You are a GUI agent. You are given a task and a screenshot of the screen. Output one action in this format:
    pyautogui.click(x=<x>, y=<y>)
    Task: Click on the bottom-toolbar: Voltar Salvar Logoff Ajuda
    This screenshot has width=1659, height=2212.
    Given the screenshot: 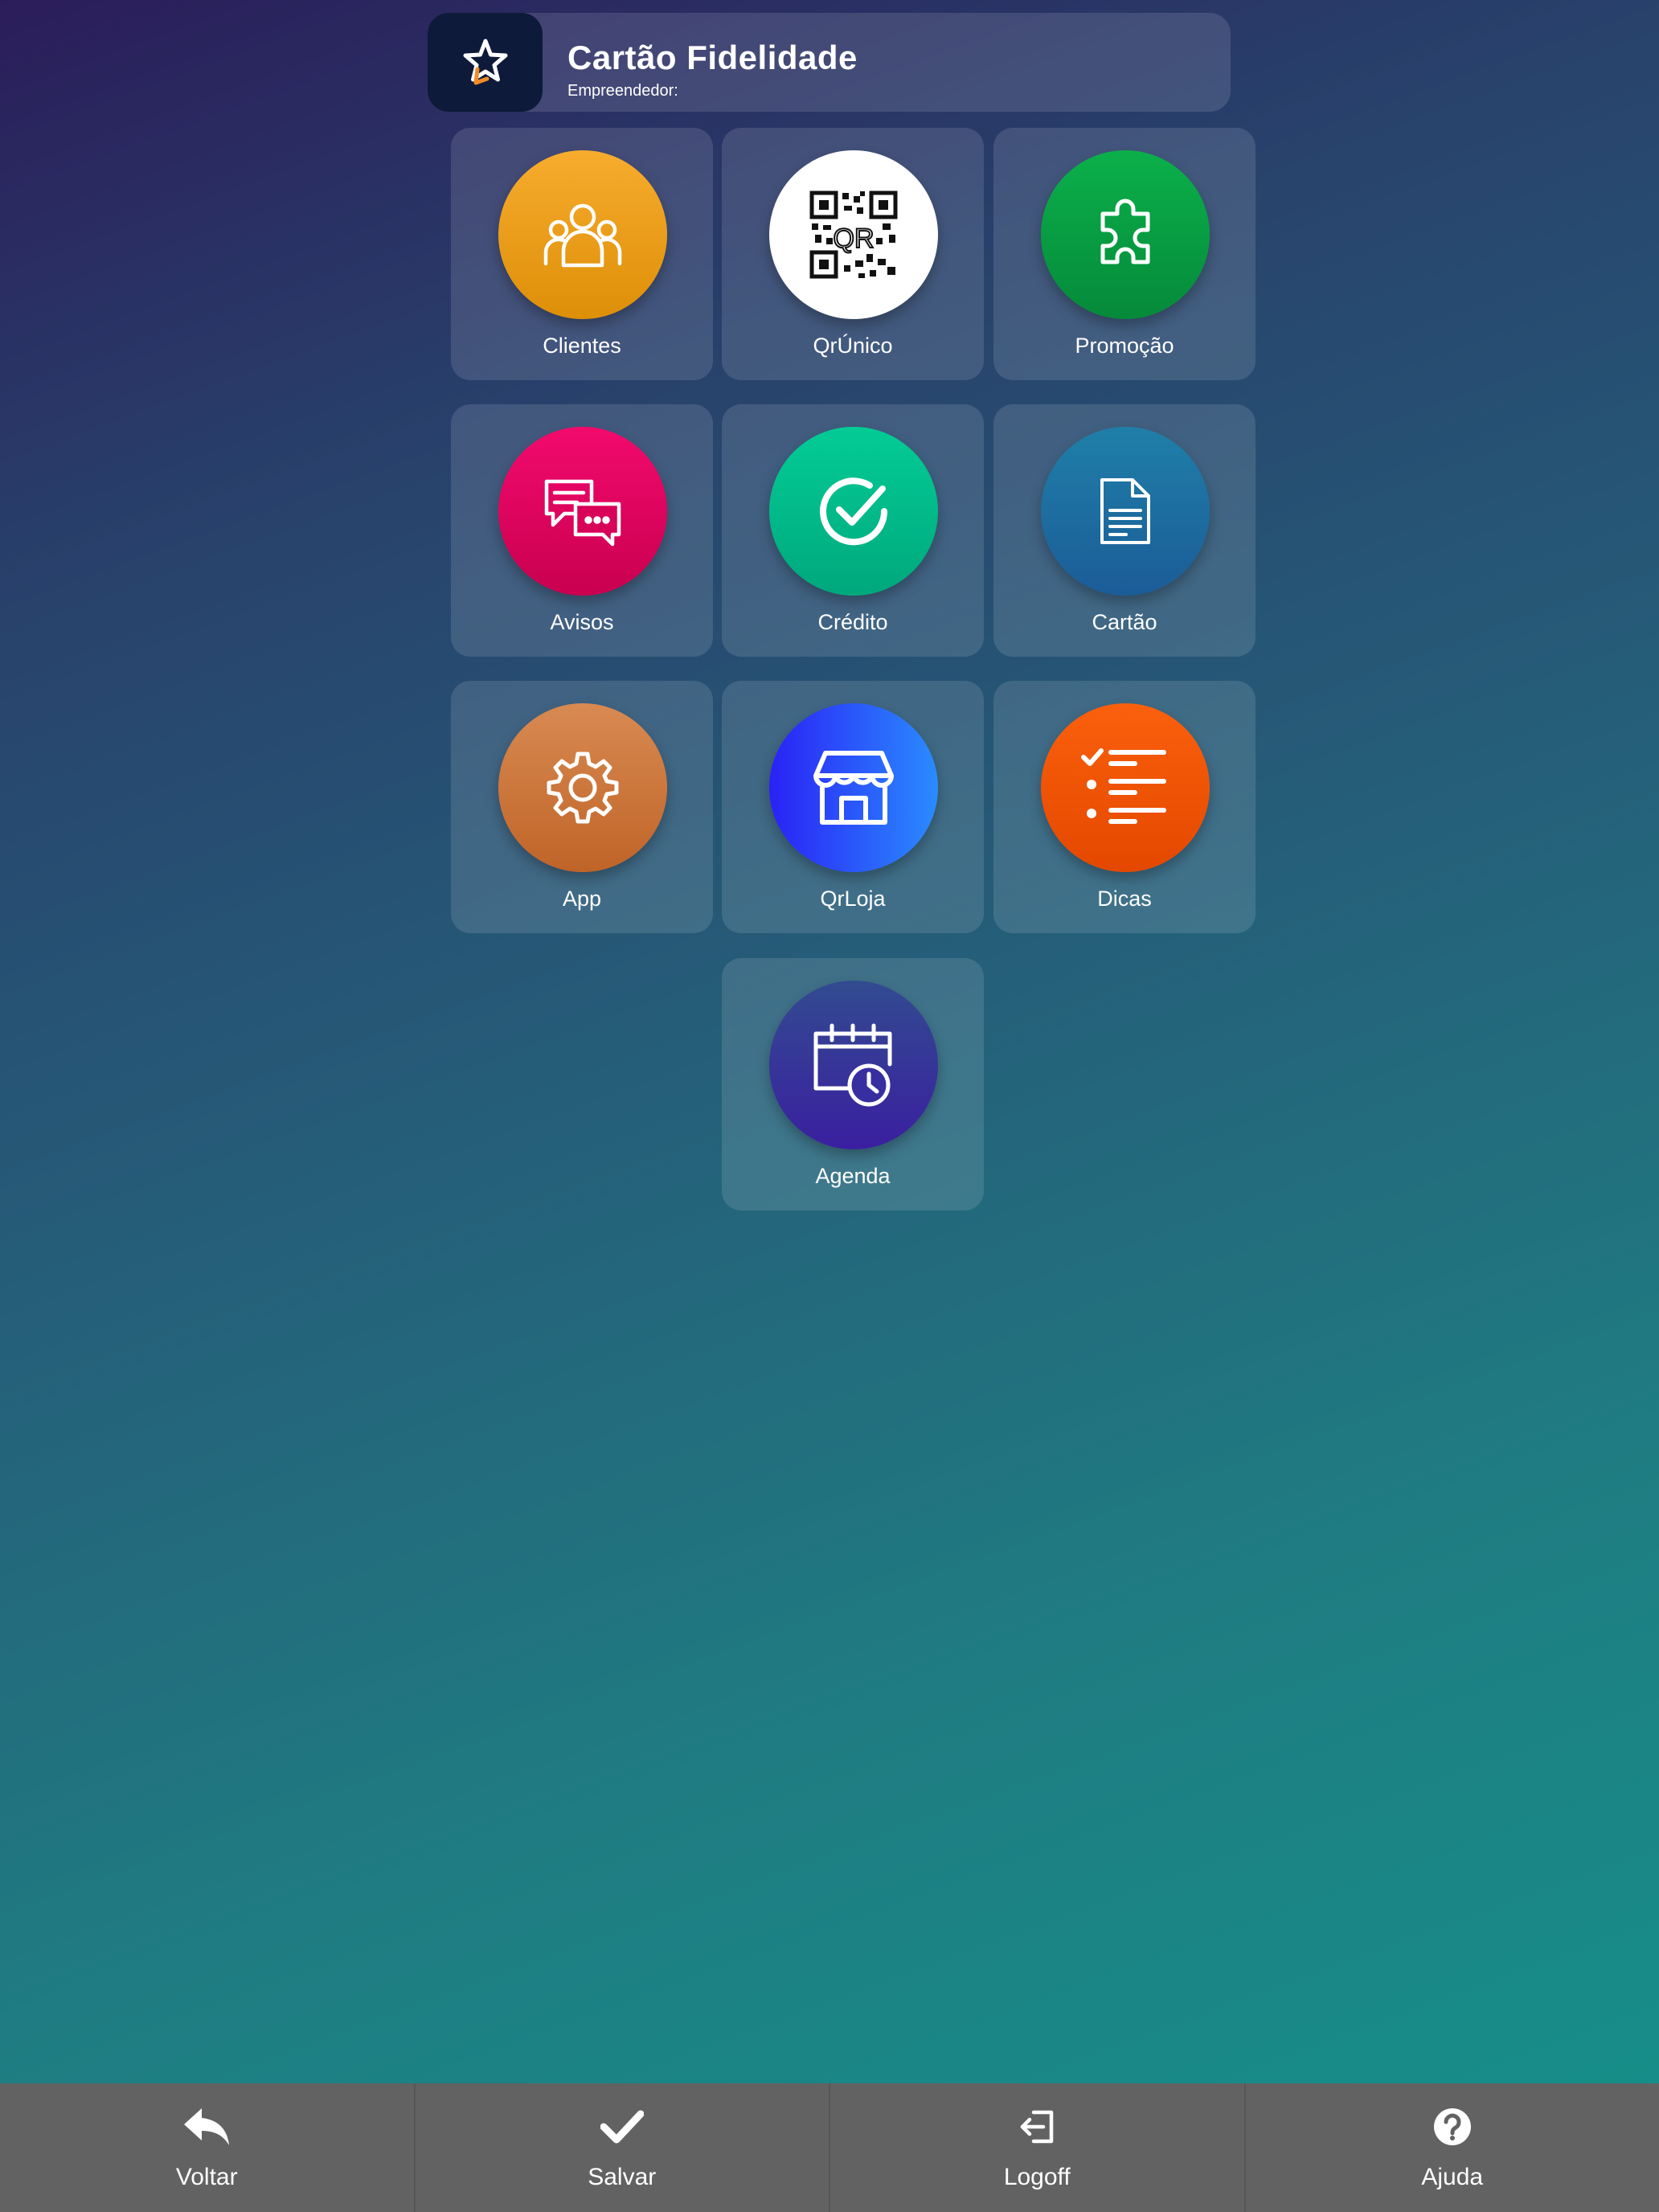 What is the action you would take?
    pyautogui.click(x=829, y=2147)
    